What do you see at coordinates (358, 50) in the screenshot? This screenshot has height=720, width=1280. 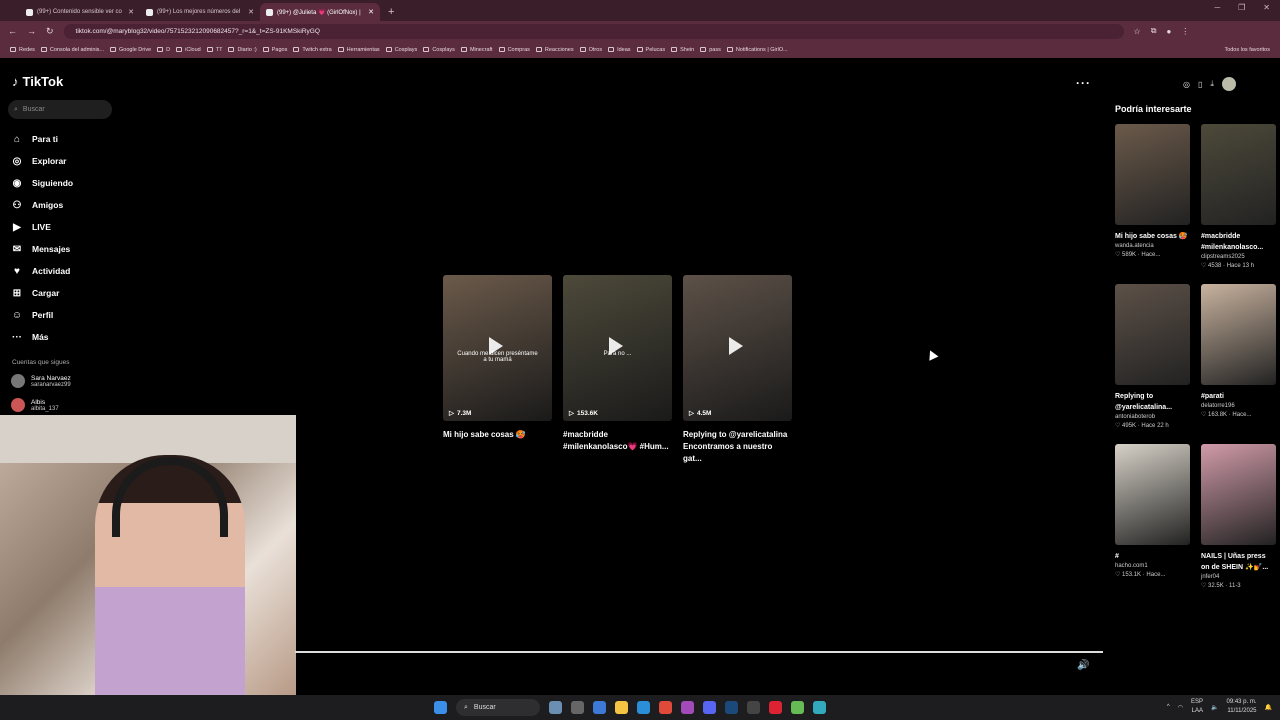 I see `bookmark-item: Herramientas` at bounding box center [358, 50].